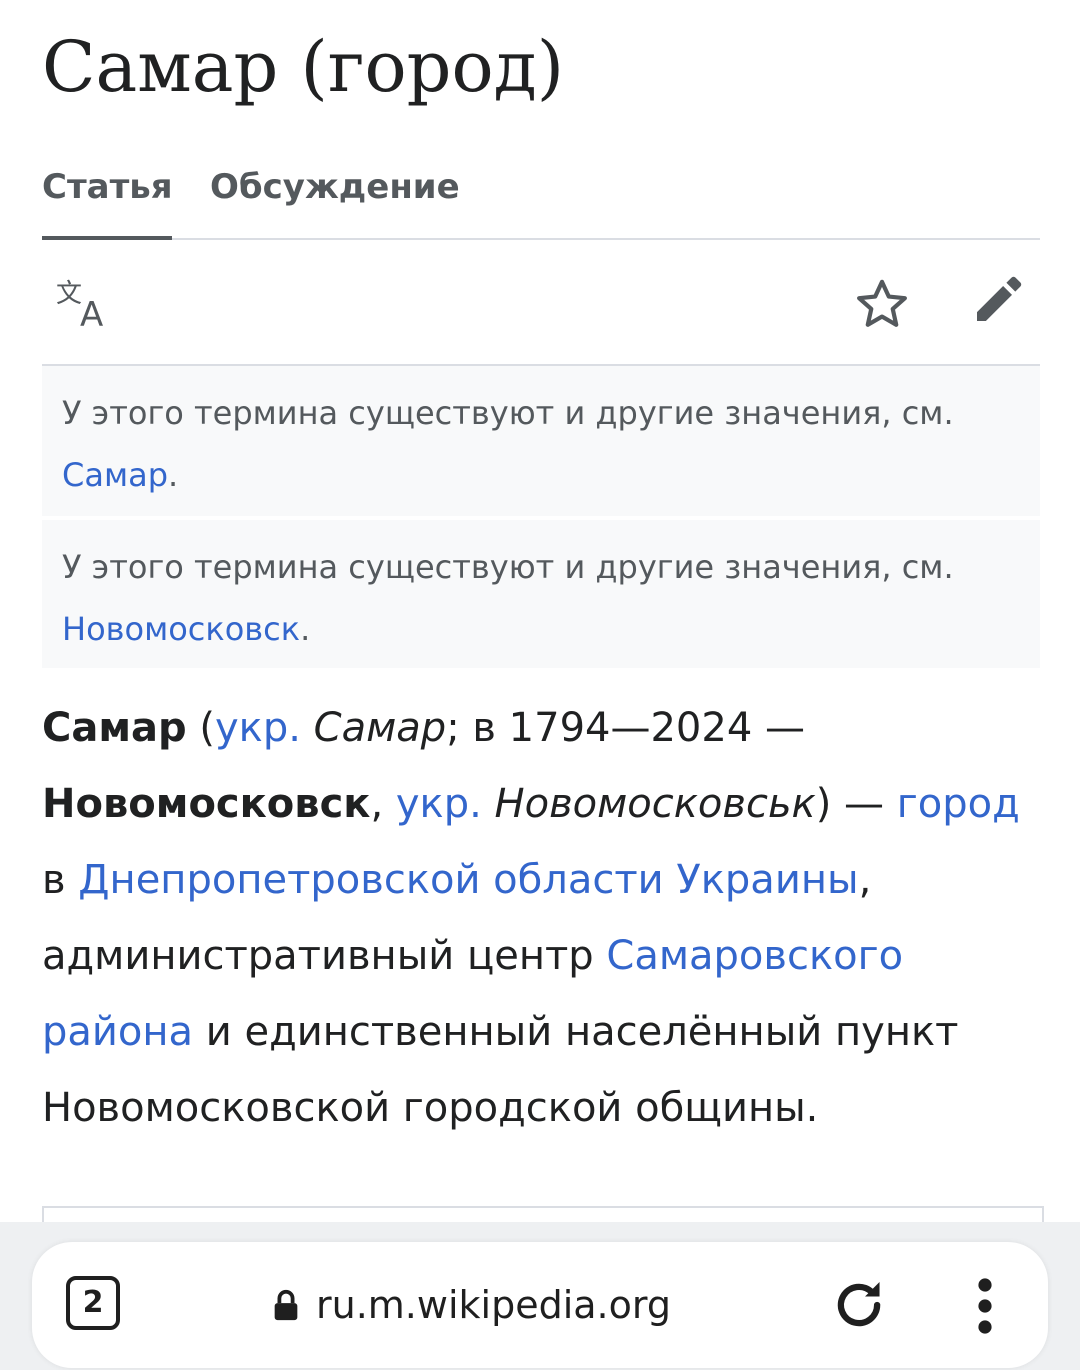 The image size is (1080, 1370). What do you see at coordinates (859, 1305) in the screenshot?
I see `reload-icon` at bounding box center [859, 1305].